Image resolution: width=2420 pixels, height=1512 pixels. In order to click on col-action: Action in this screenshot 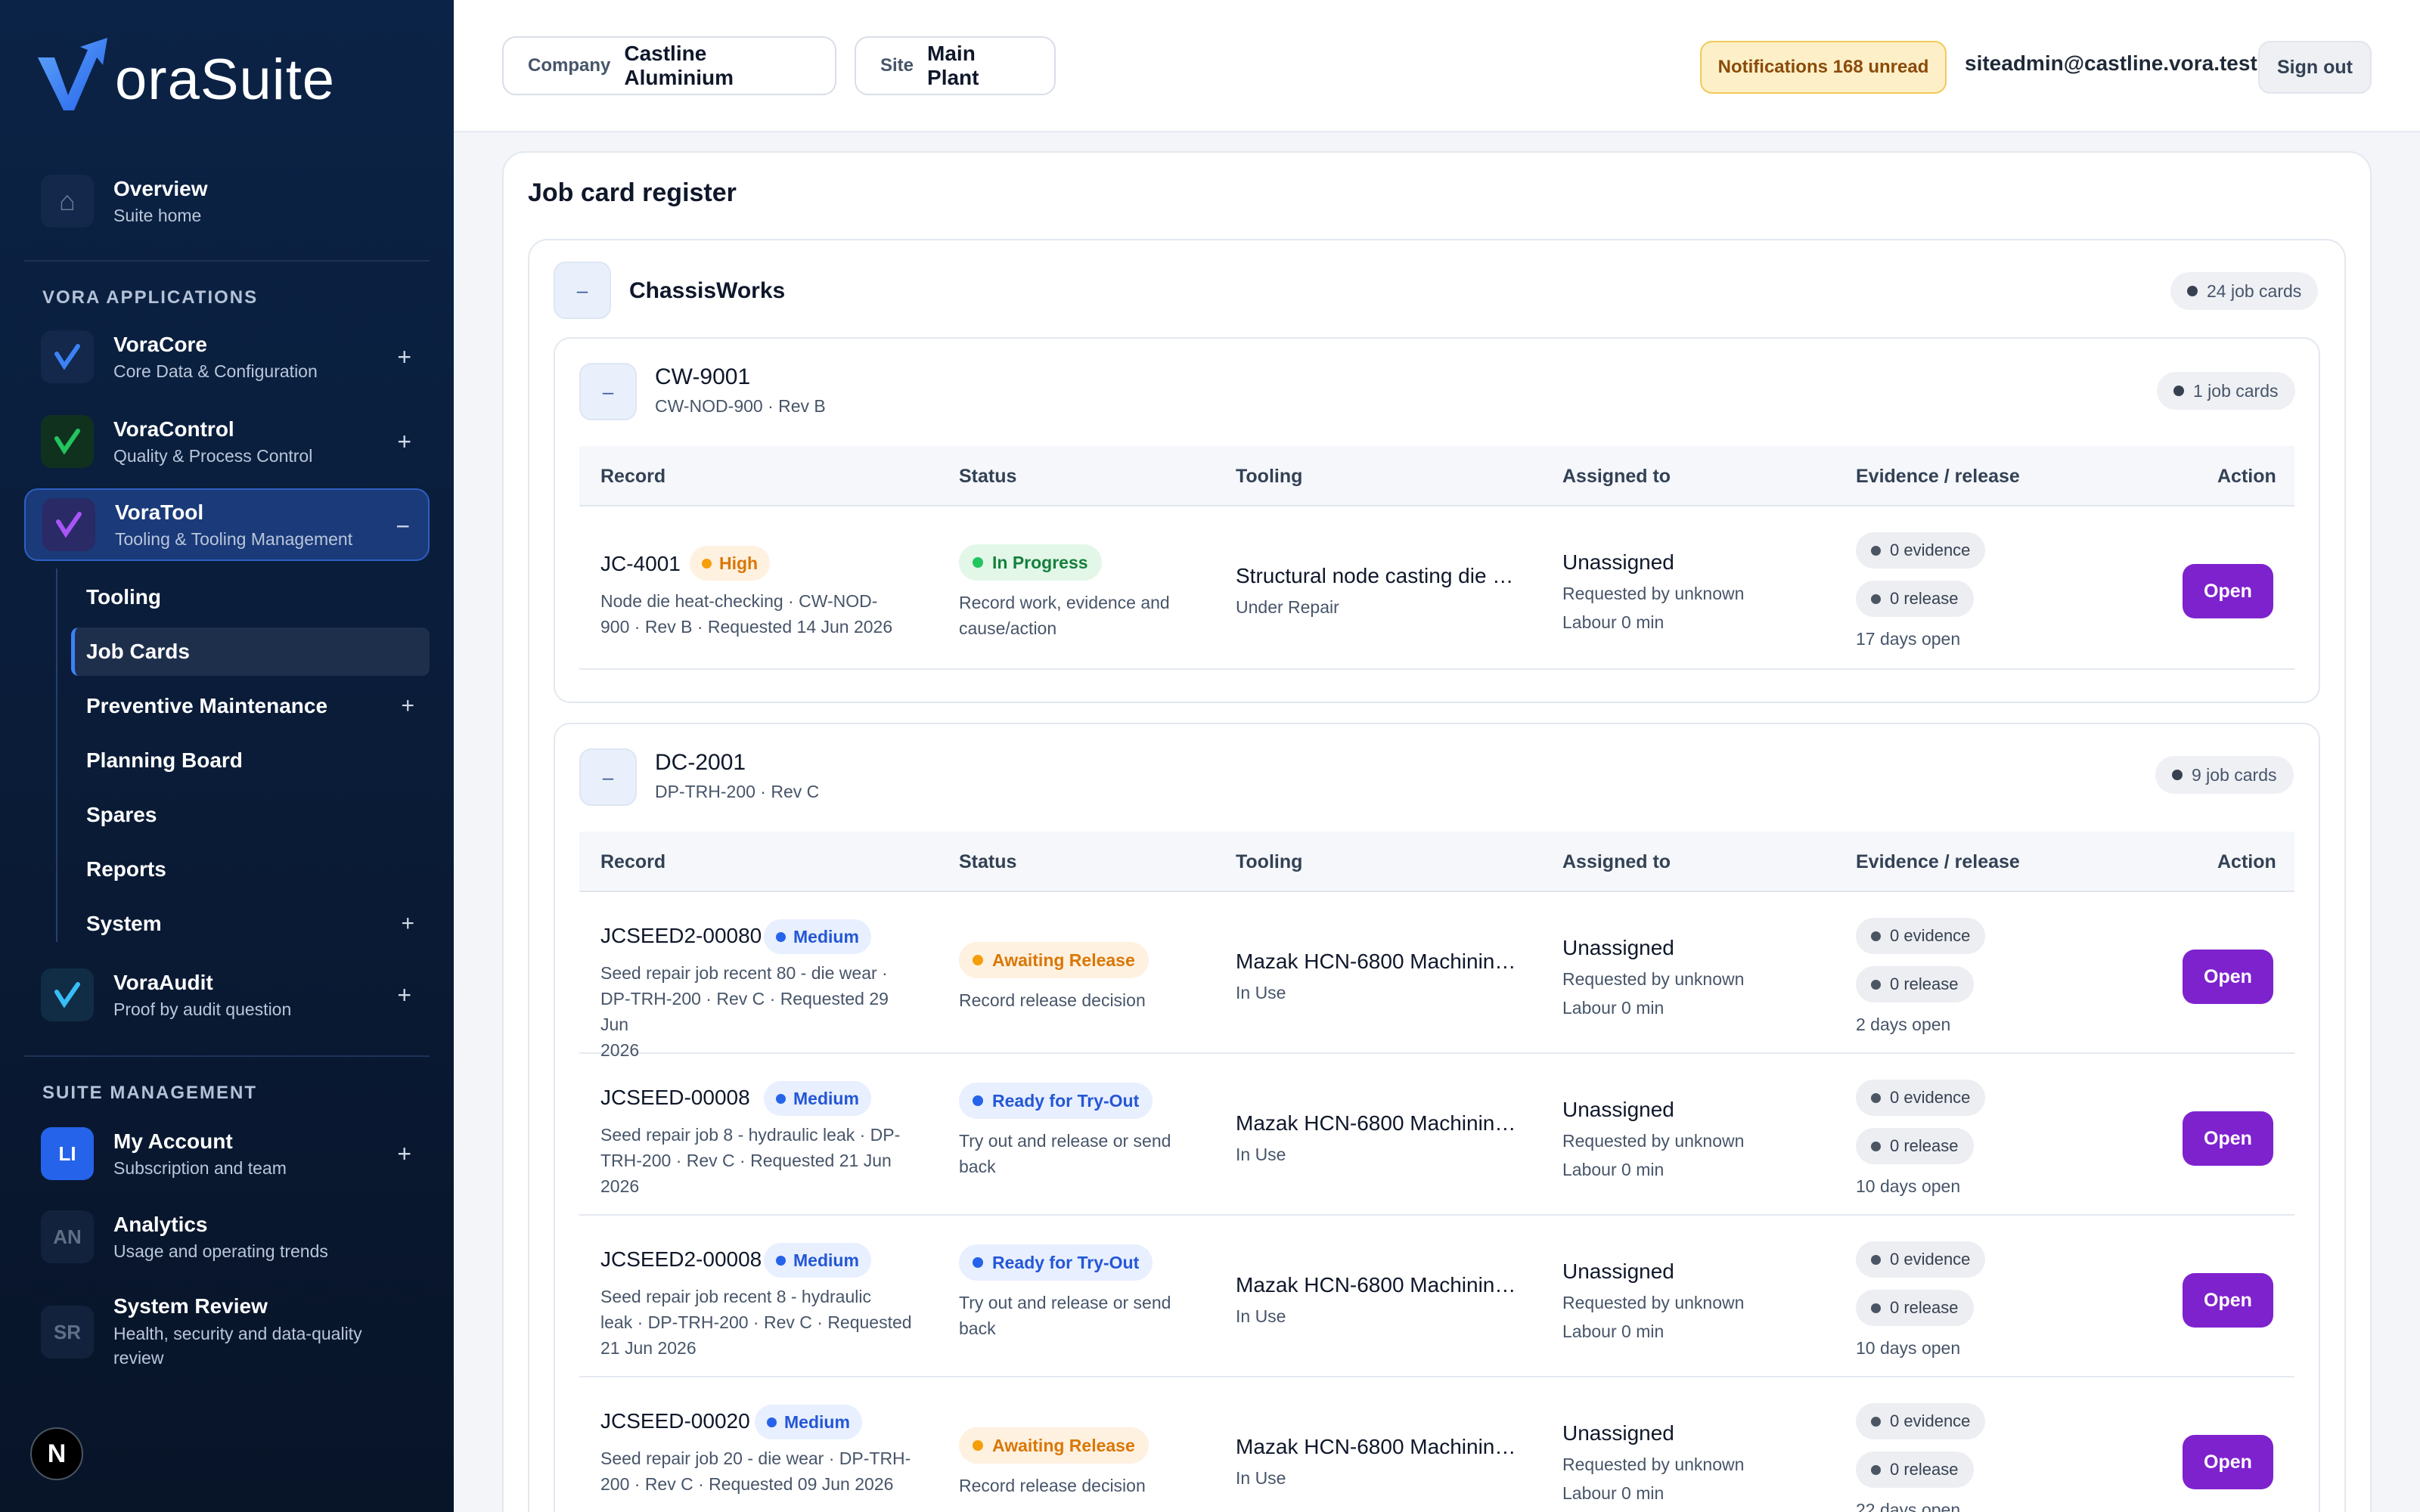, I will do `click(2246, 476)`.